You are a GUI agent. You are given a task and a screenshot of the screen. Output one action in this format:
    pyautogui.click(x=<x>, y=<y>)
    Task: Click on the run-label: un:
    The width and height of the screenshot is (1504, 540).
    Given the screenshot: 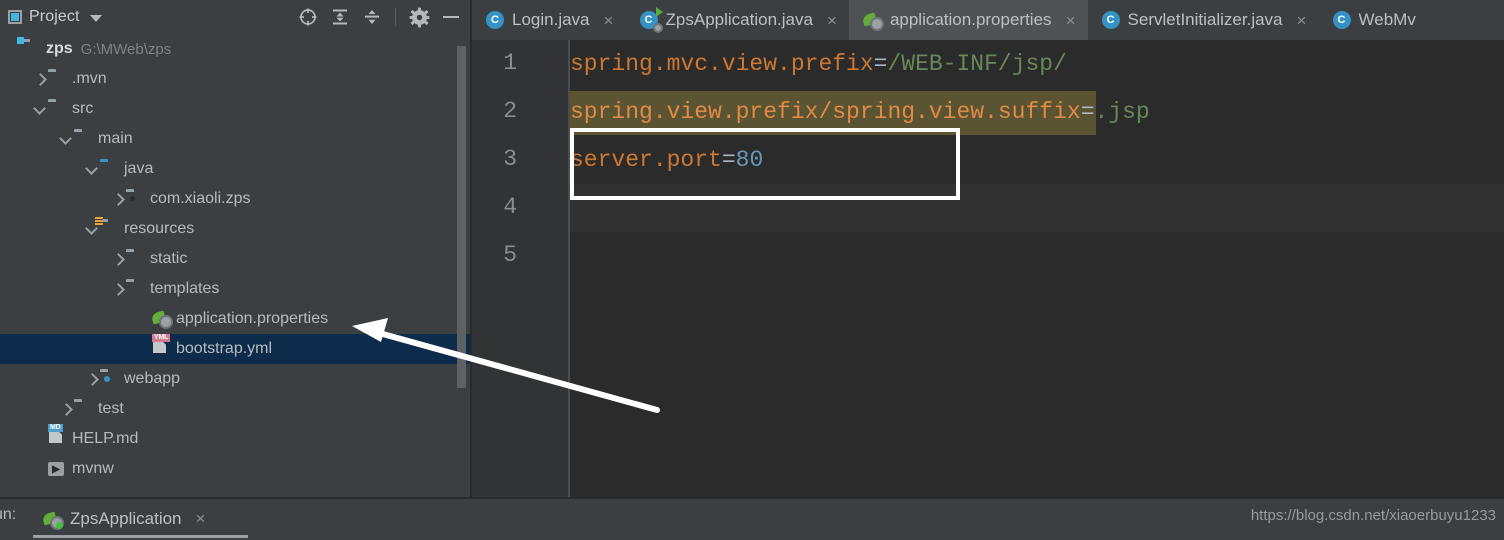 What is the action you would take?
    pyautogui.click(x=8, y=514)
    